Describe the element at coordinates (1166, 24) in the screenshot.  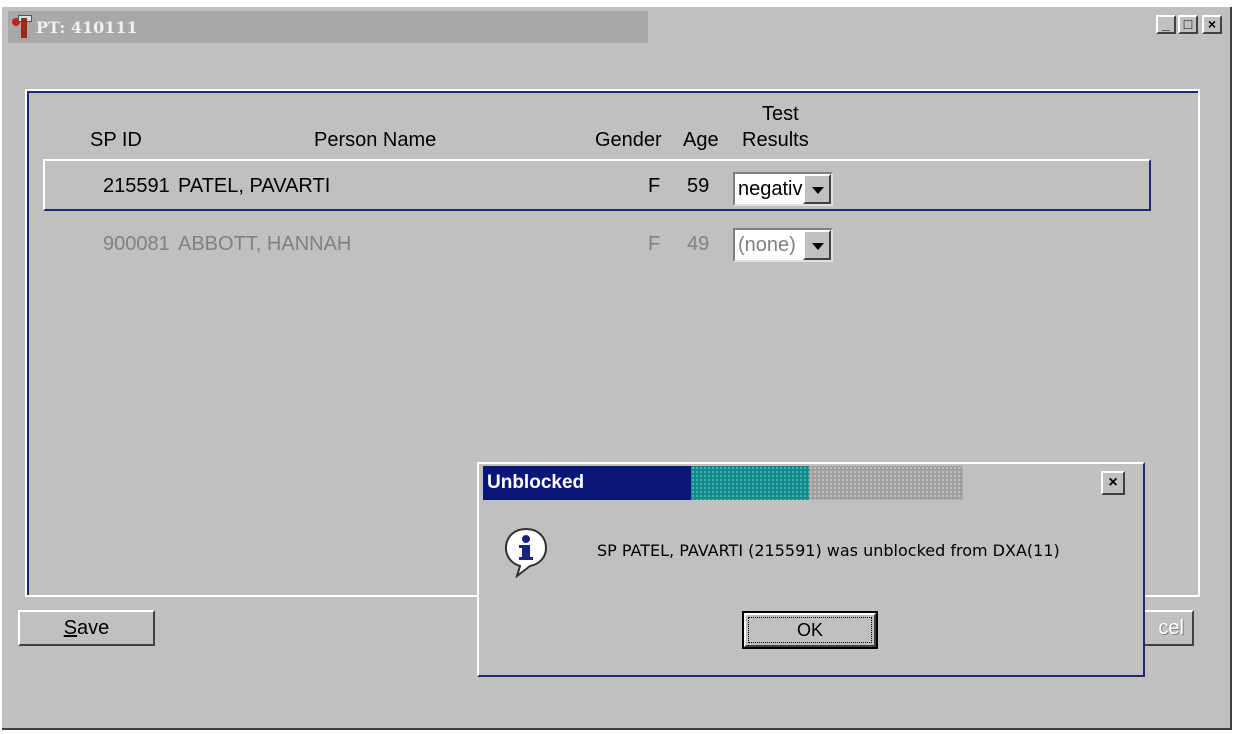
I see `minimize-button: _` at that location.